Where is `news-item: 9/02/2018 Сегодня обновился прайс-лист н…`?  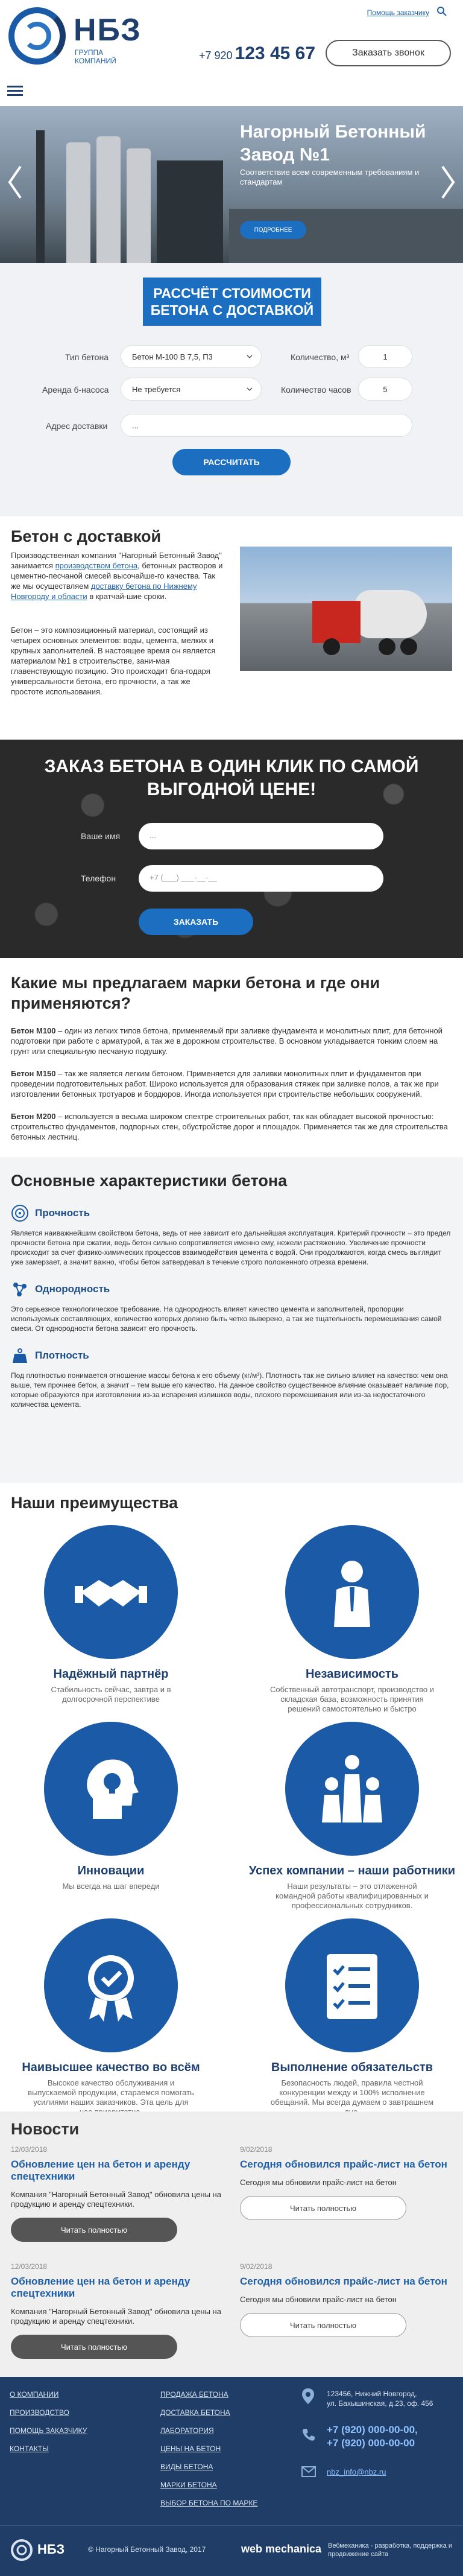
news-item: 9/02/2018 Сегодня обновился прайс-лист н… is located at coordinates (346, 2299).